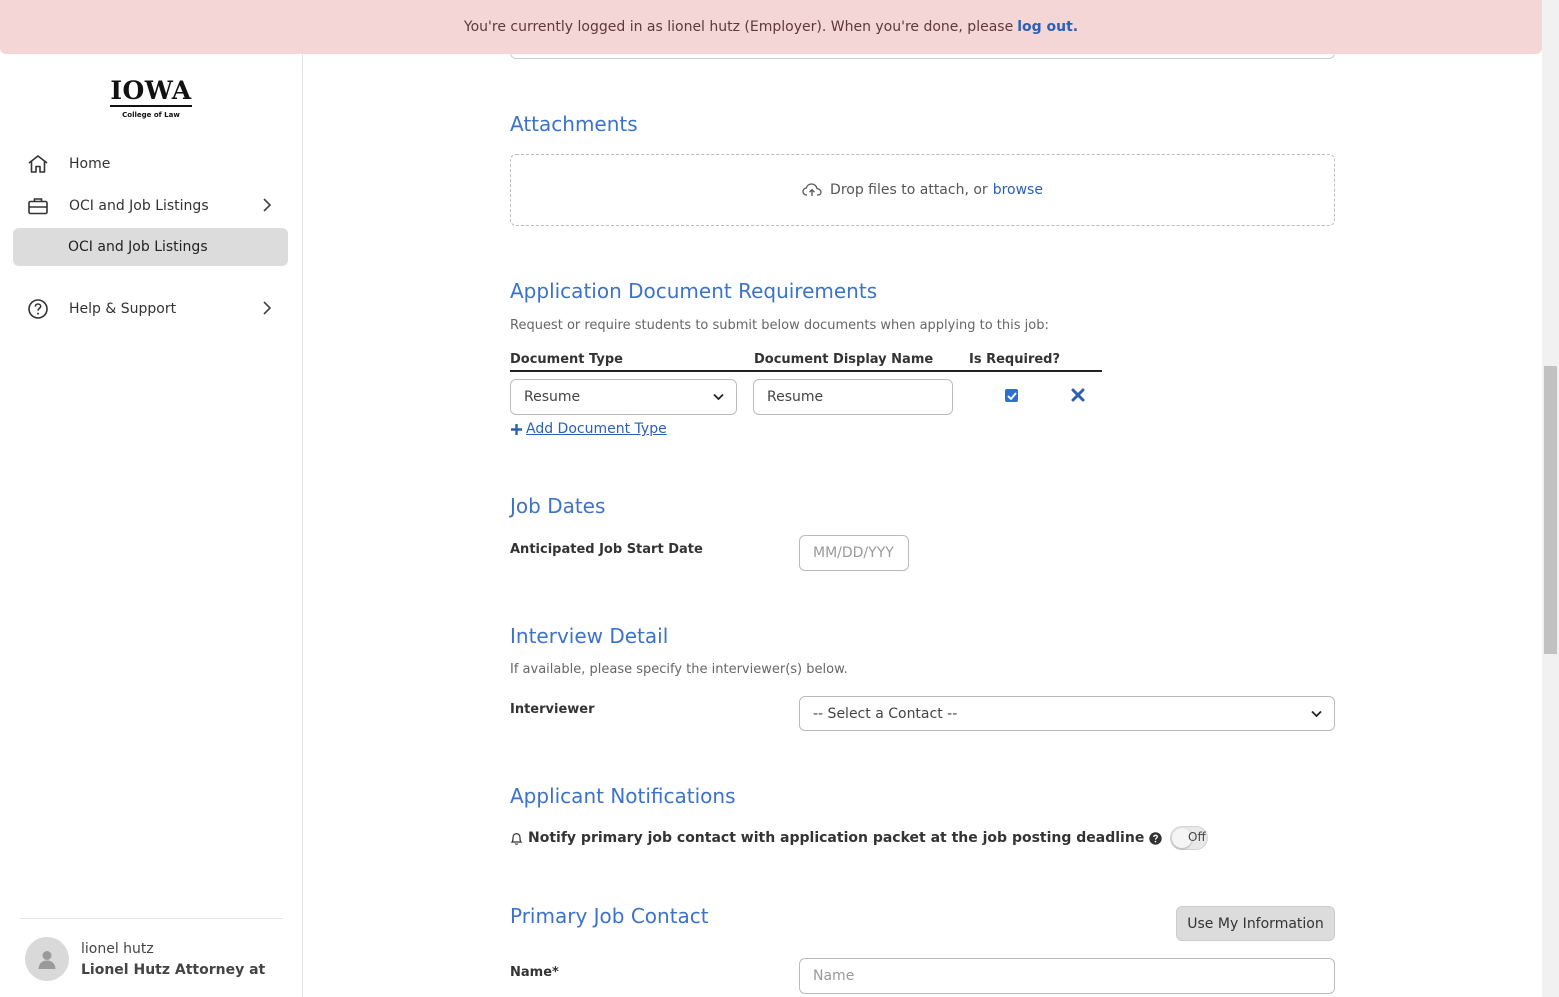 The image size is (1559, 997). Describe the element at coordinates (609, 916) in the screenshot. I see `primary-contact-heading: Primary Job Contact` at that location.